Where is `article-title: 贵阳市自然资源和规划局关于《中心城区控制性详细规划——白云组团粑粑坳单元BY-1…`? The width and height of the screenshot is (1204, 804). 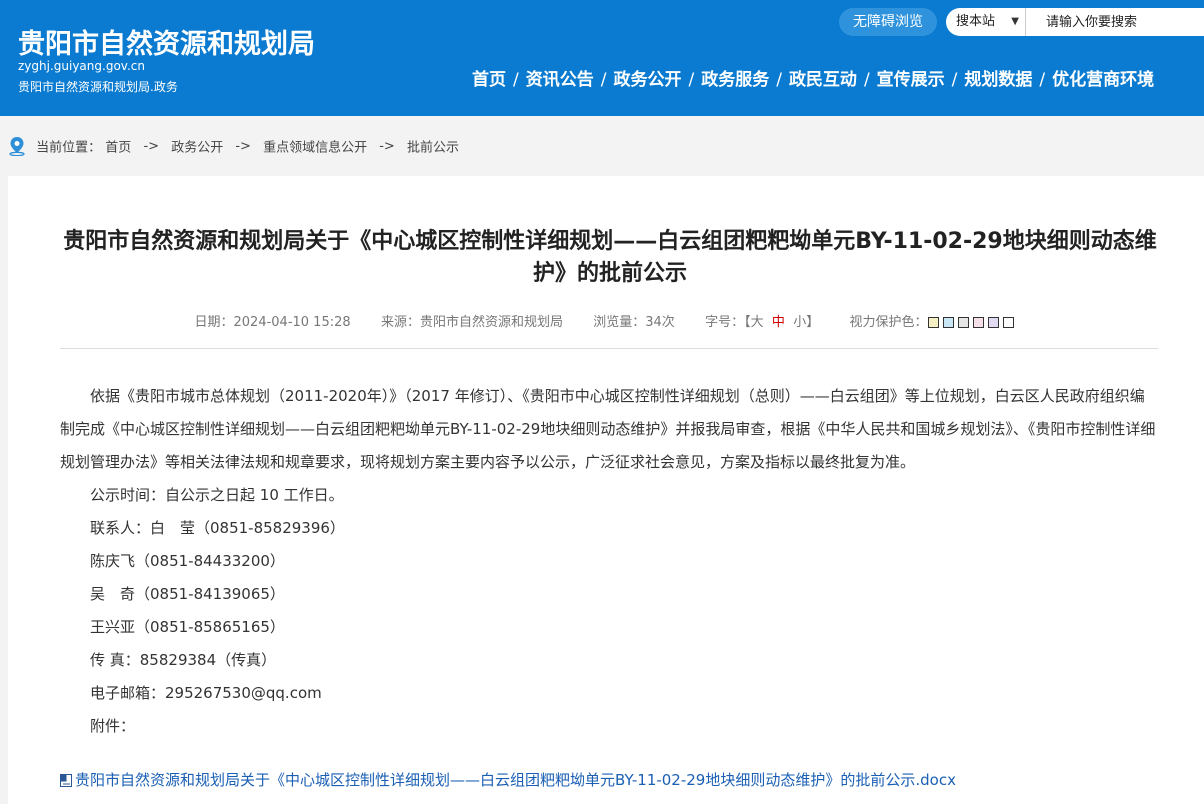 article-title: 贵阳市自然资源和规划局关于《中心城区控制性详细规划——白云组团粑粑坳单元BY-1… is located at coordinates (610, 257).